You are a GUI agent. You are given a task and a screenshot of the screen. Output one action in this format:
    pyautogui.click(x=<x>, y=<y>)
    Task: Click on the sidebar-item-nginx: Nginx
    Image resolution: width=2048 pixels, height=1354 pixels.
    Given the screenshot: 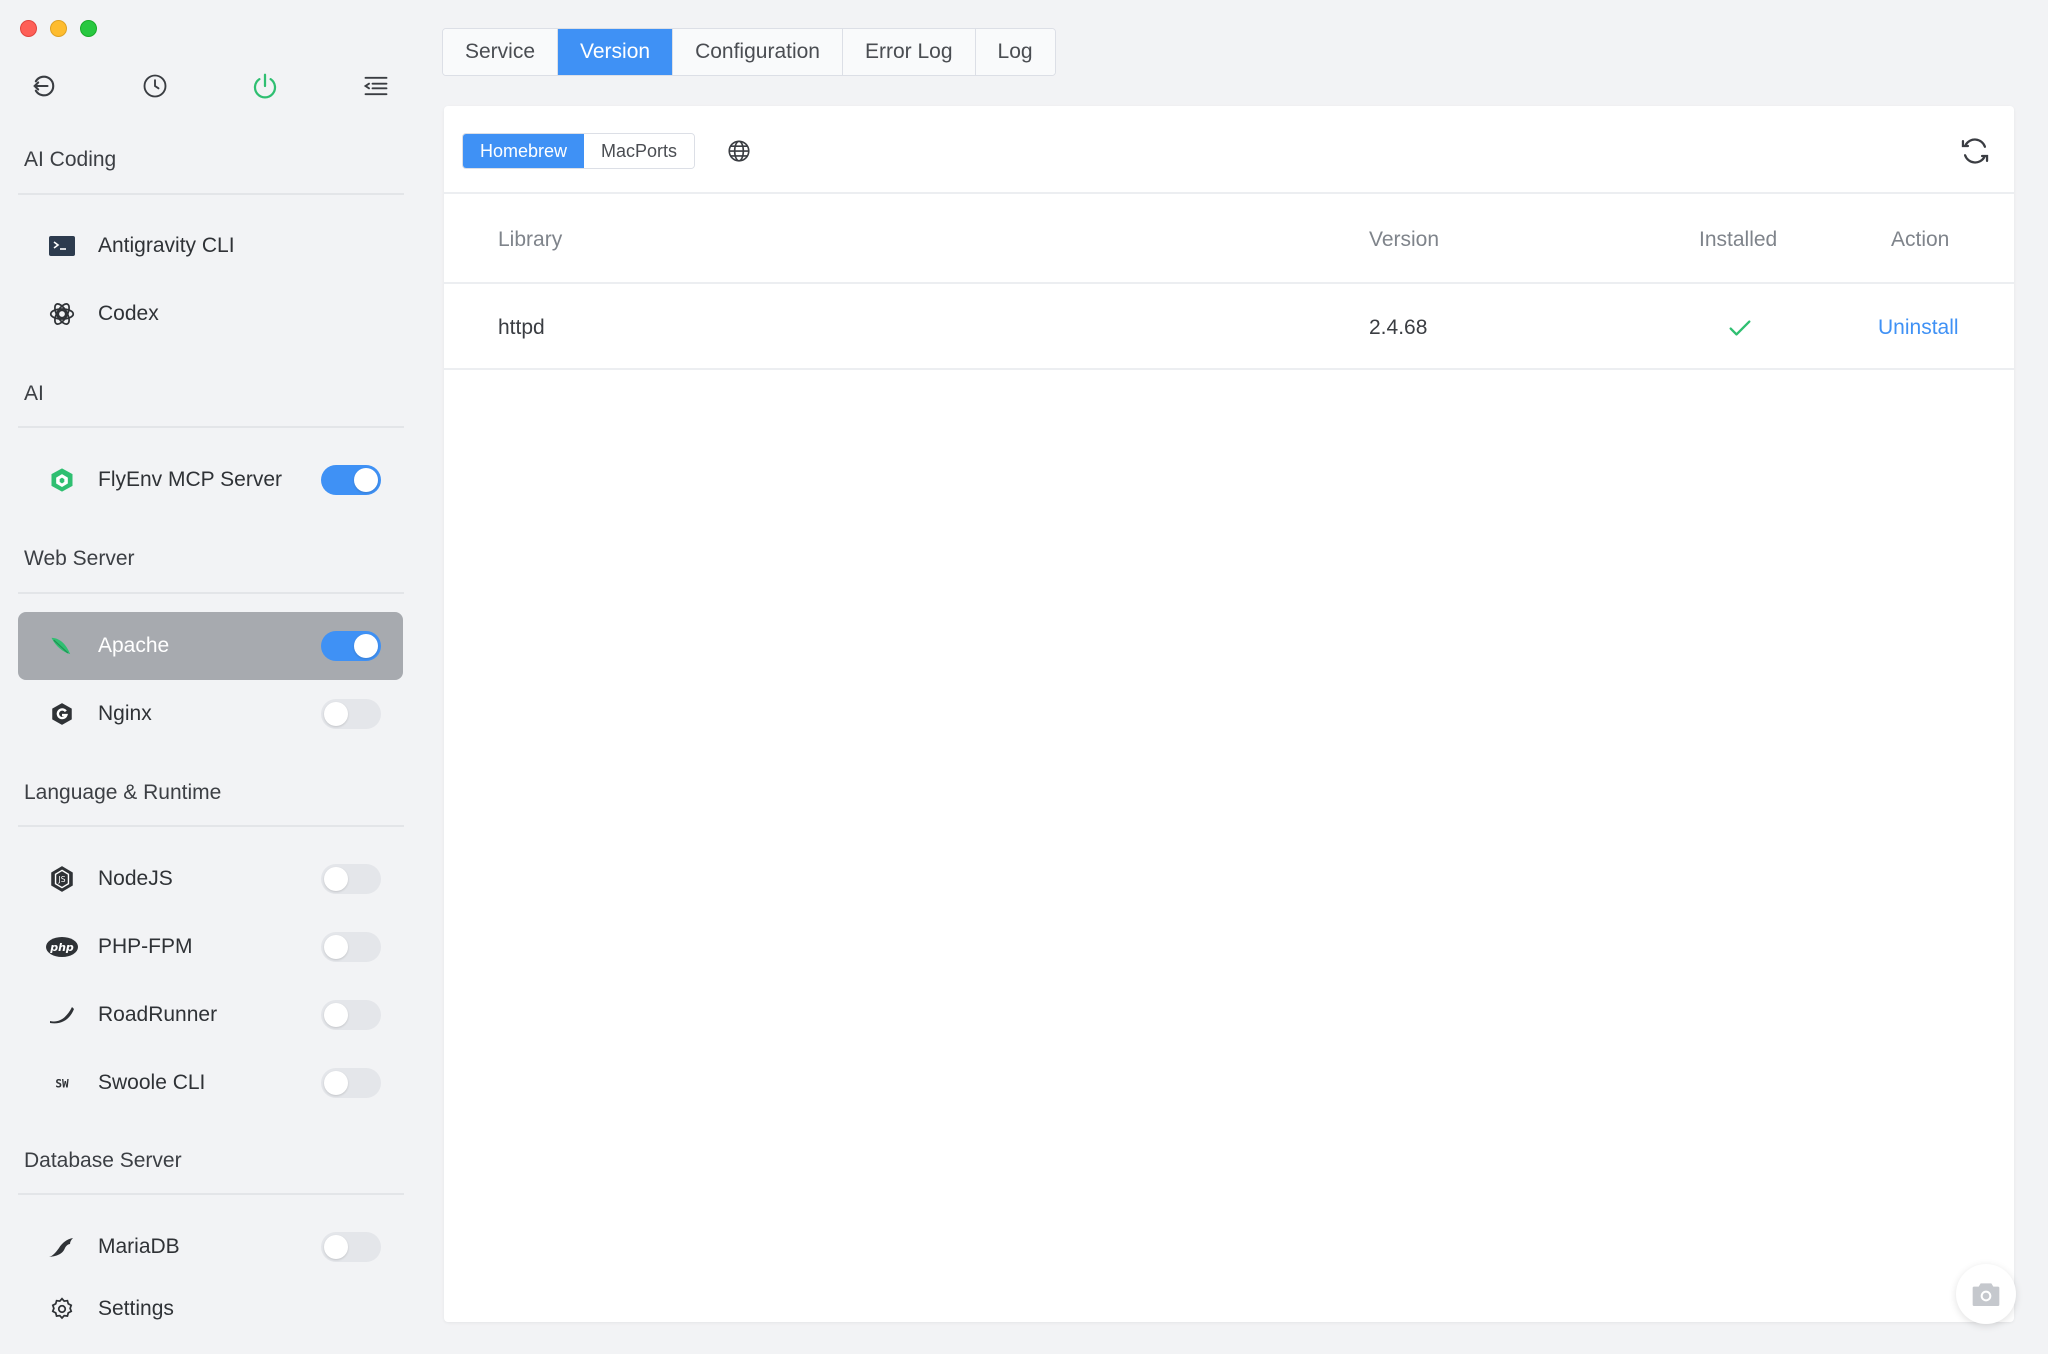 What is the action you would take?
    pyautogui.click(x=210, y=714)
    